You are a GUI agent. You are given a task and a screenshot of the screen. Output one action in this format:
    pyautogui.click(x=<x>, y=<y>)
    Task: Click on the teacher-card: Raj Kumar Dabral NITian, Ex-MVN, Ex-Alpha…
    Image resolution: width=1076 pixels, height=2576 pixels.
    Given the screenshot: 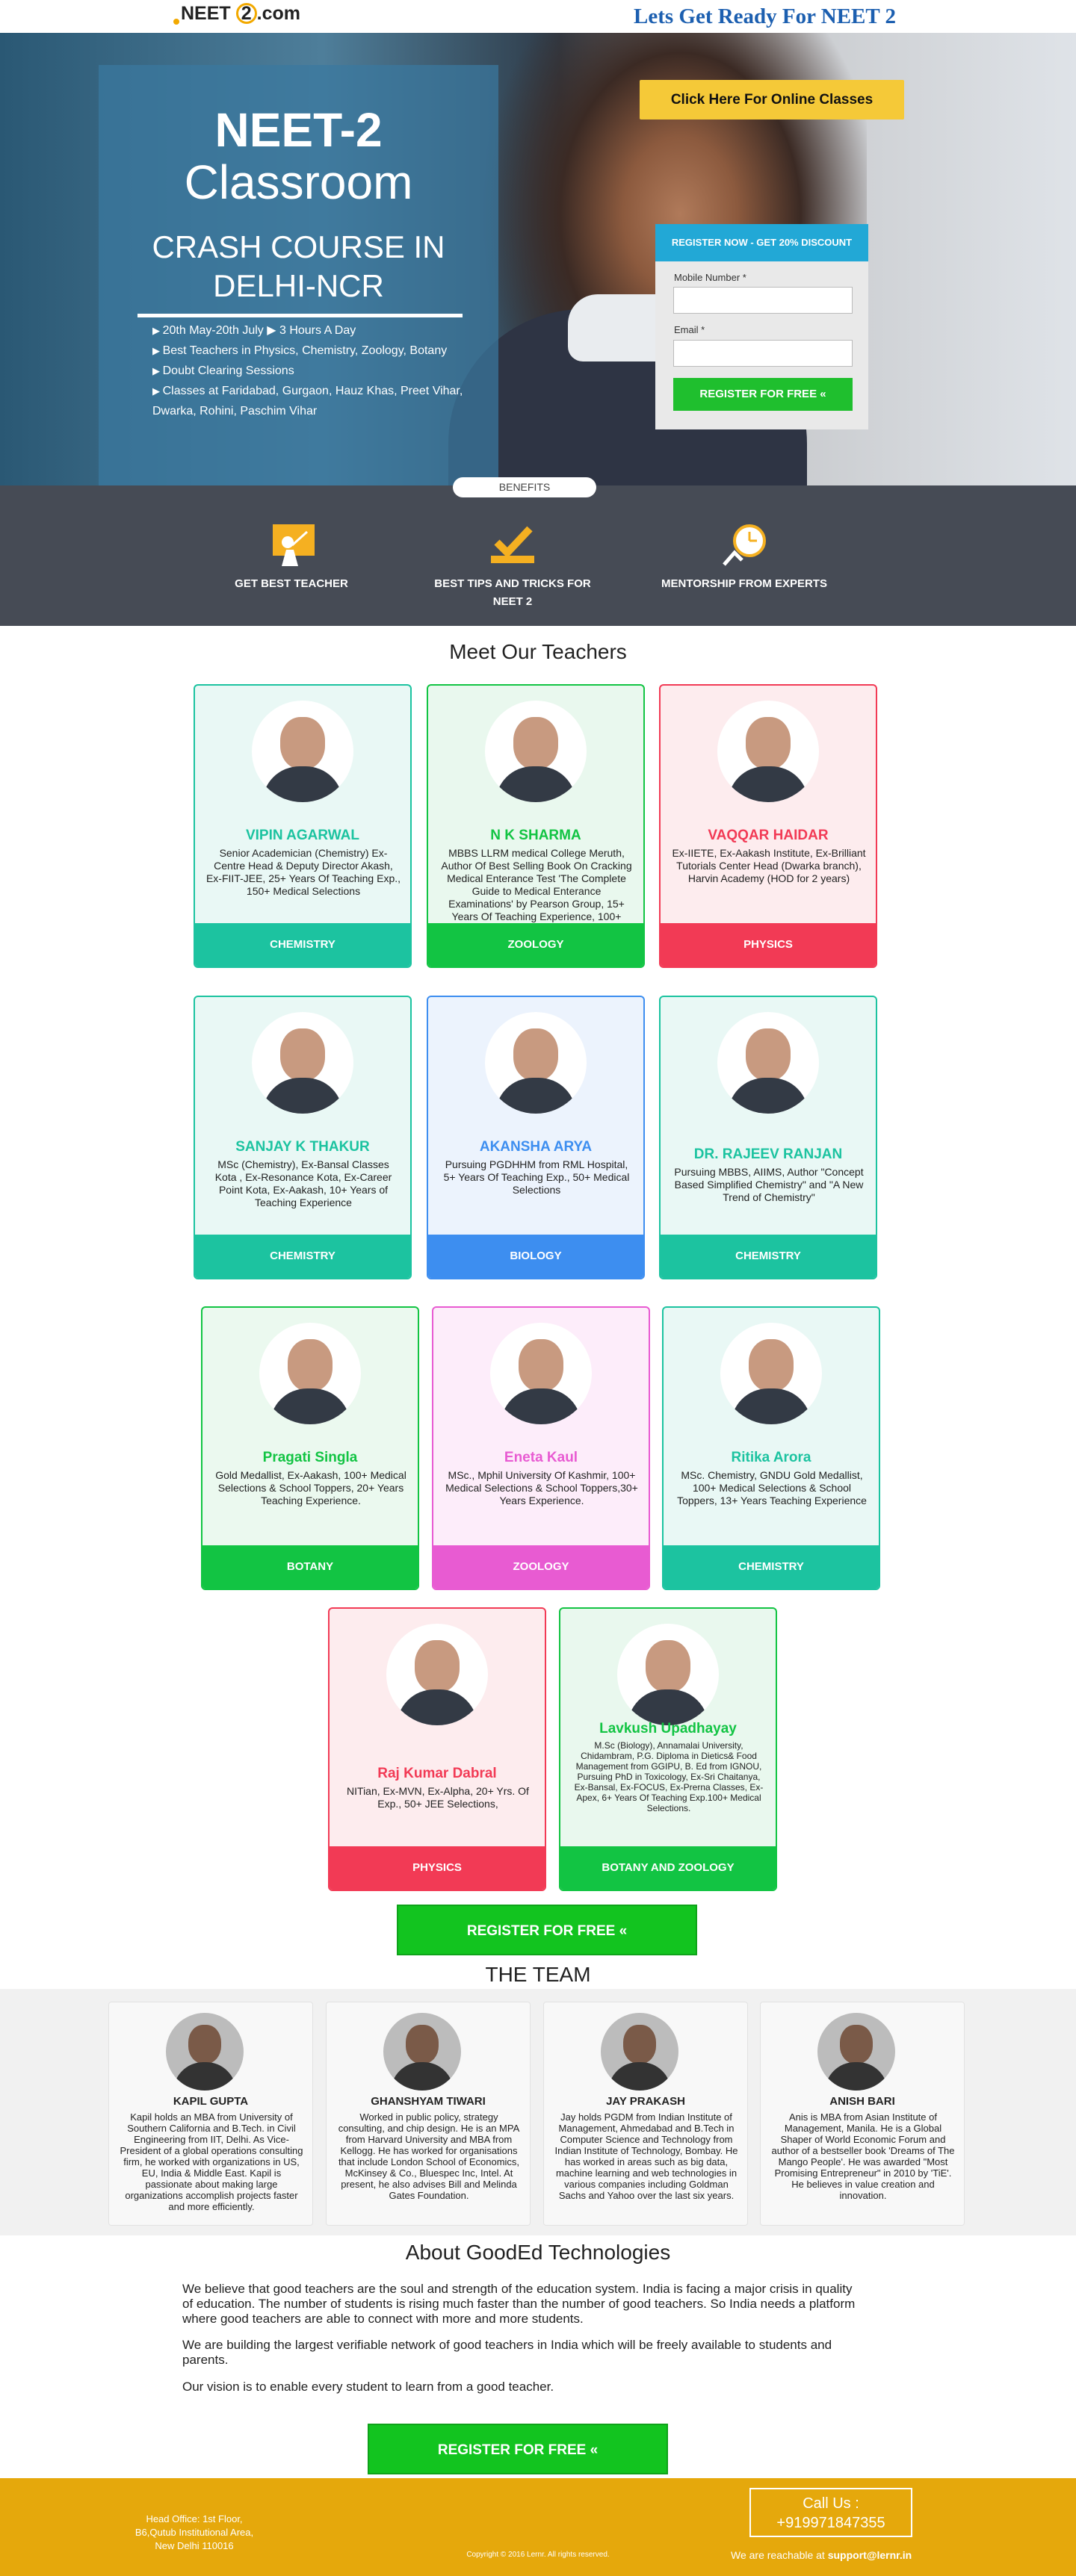 What is the action you would take?
    pyautogui.click(x=437, y=1749)
    